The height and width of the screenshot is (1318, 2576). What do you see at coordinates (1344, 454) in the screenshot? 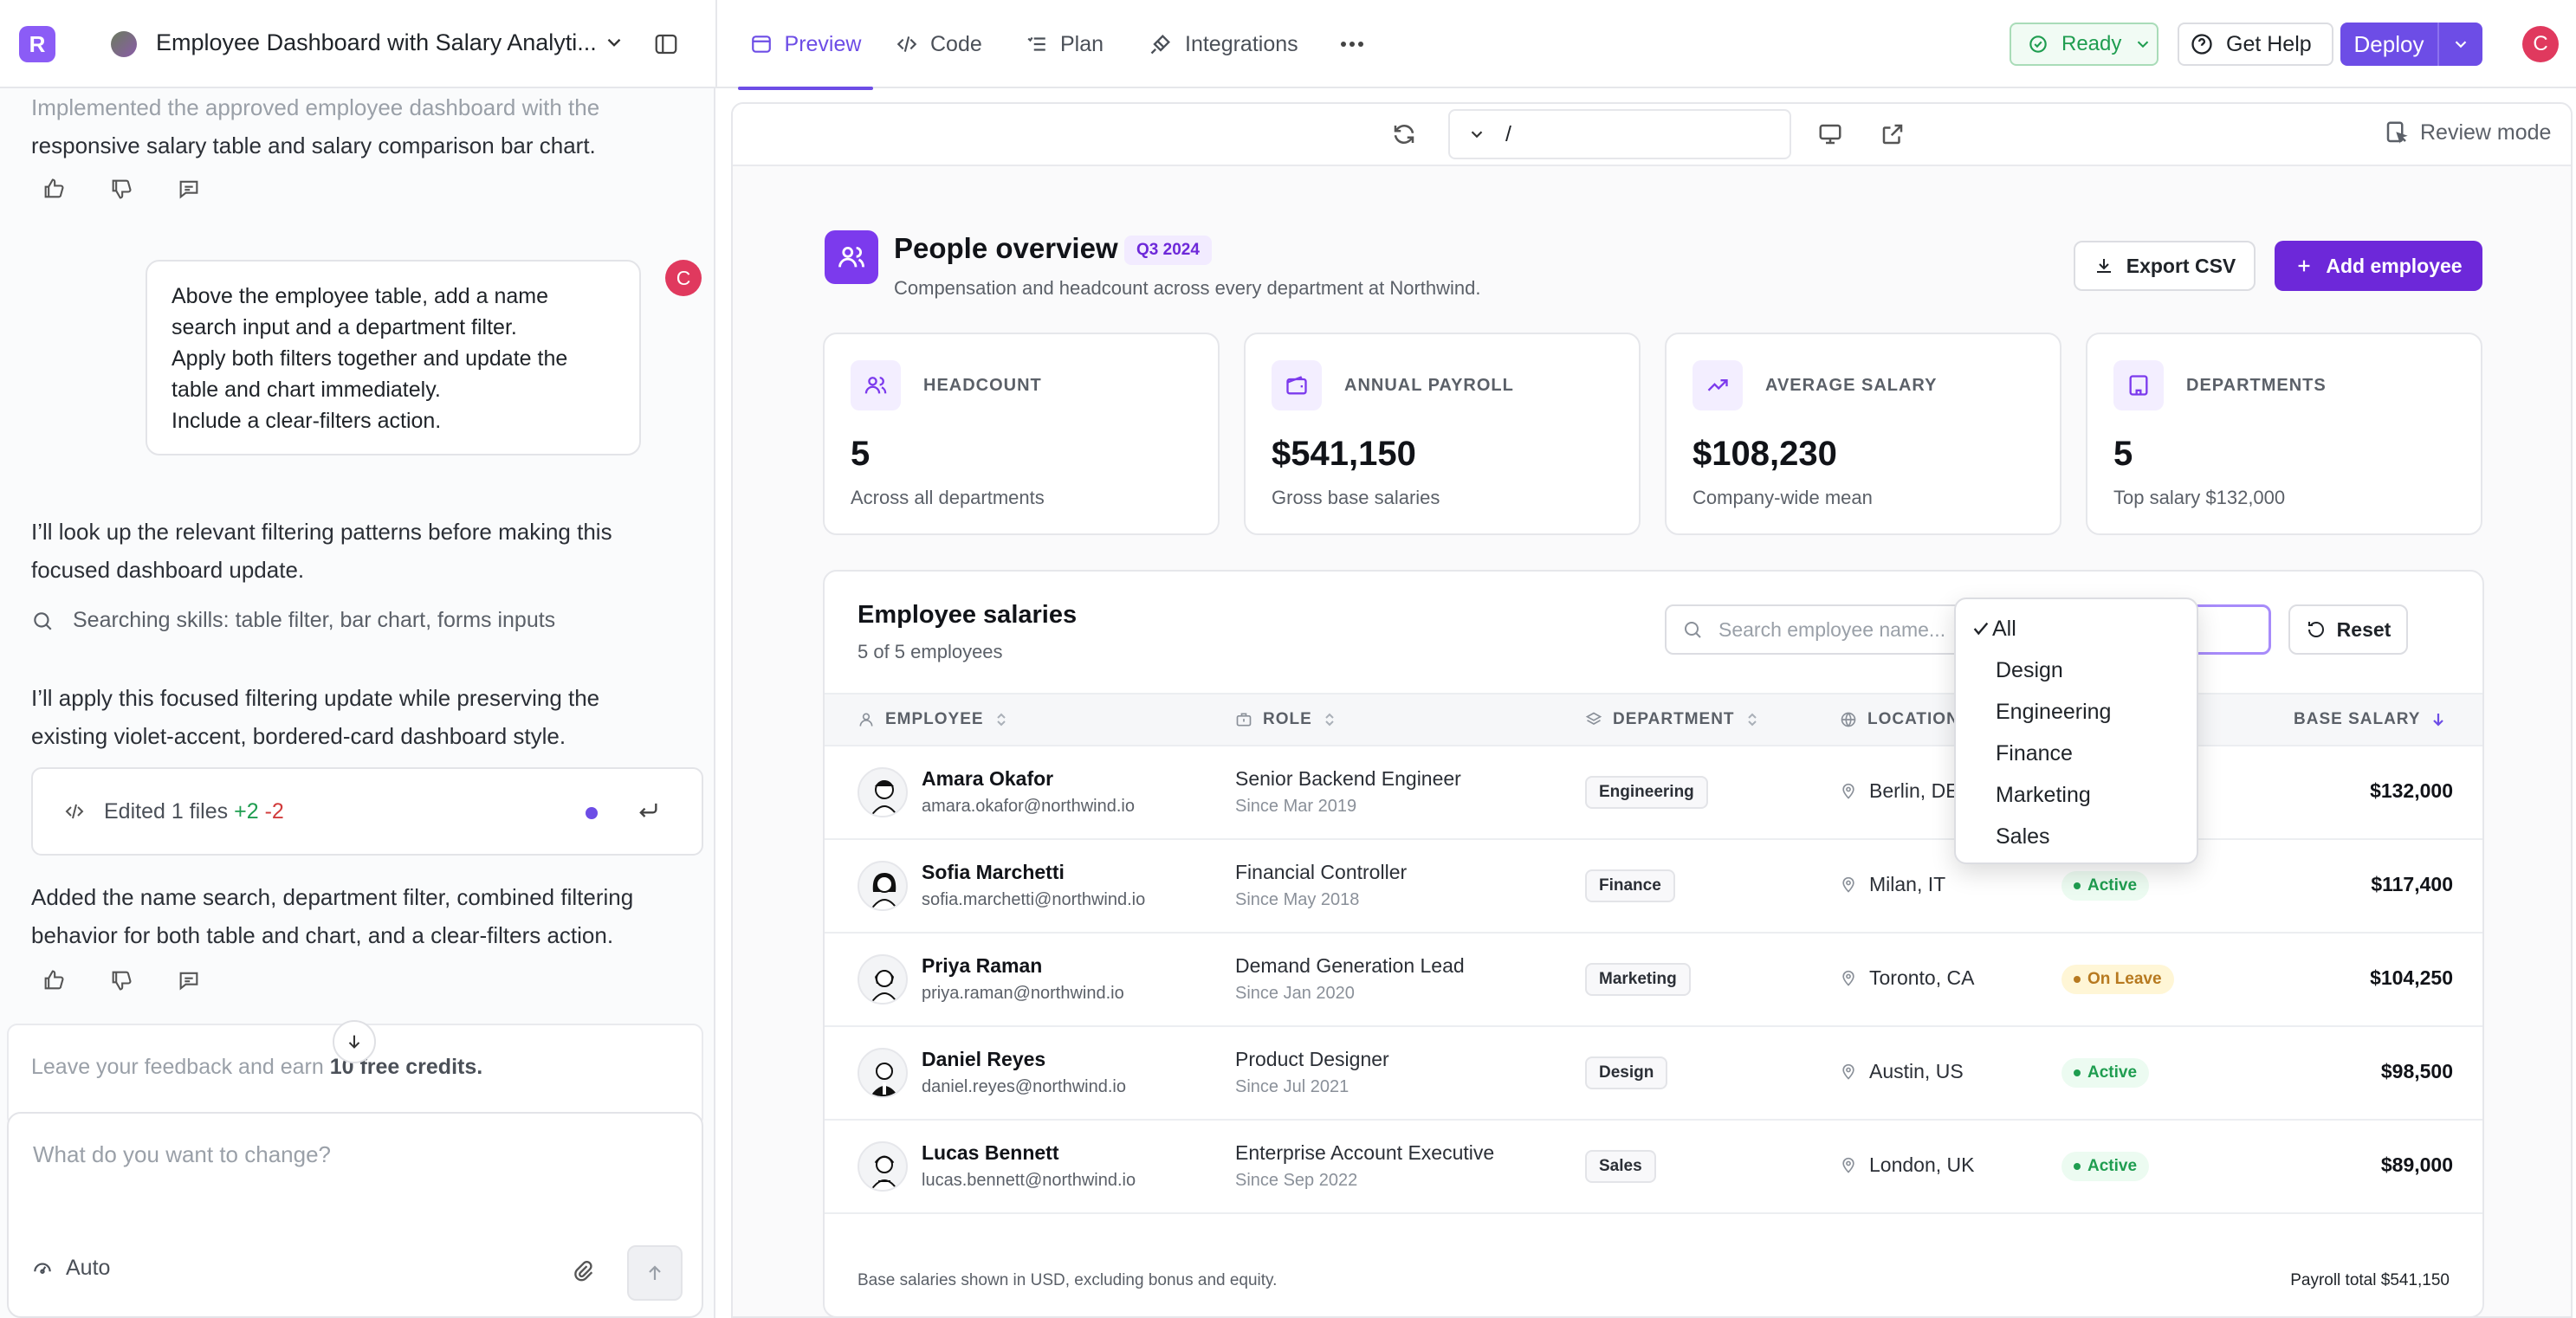
I see `kpi-value: $541,150` at bounding box center [1344, 454].